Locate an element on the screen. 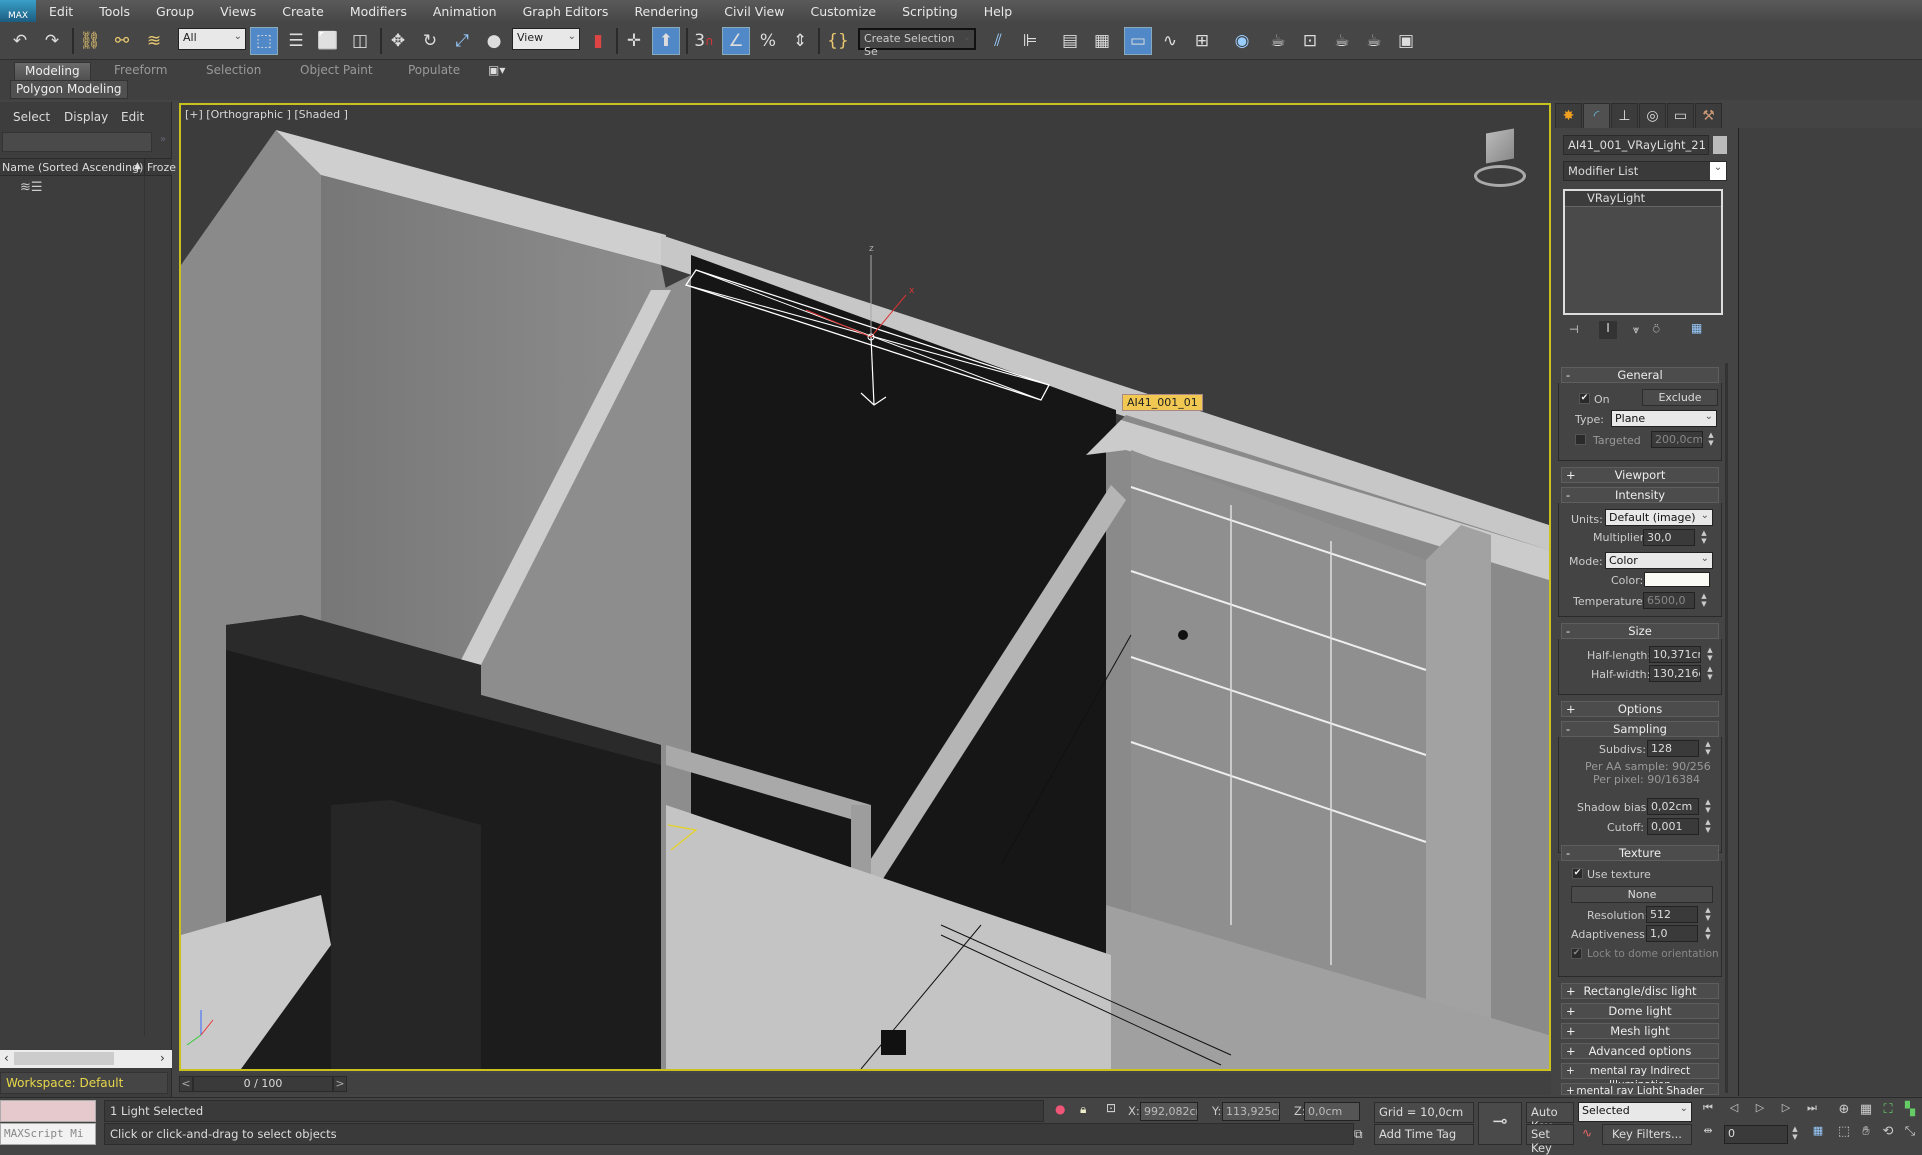 The image size is (1922, 1155). layer-manager-icon: ▤ is located at coordinates (1070, 41).